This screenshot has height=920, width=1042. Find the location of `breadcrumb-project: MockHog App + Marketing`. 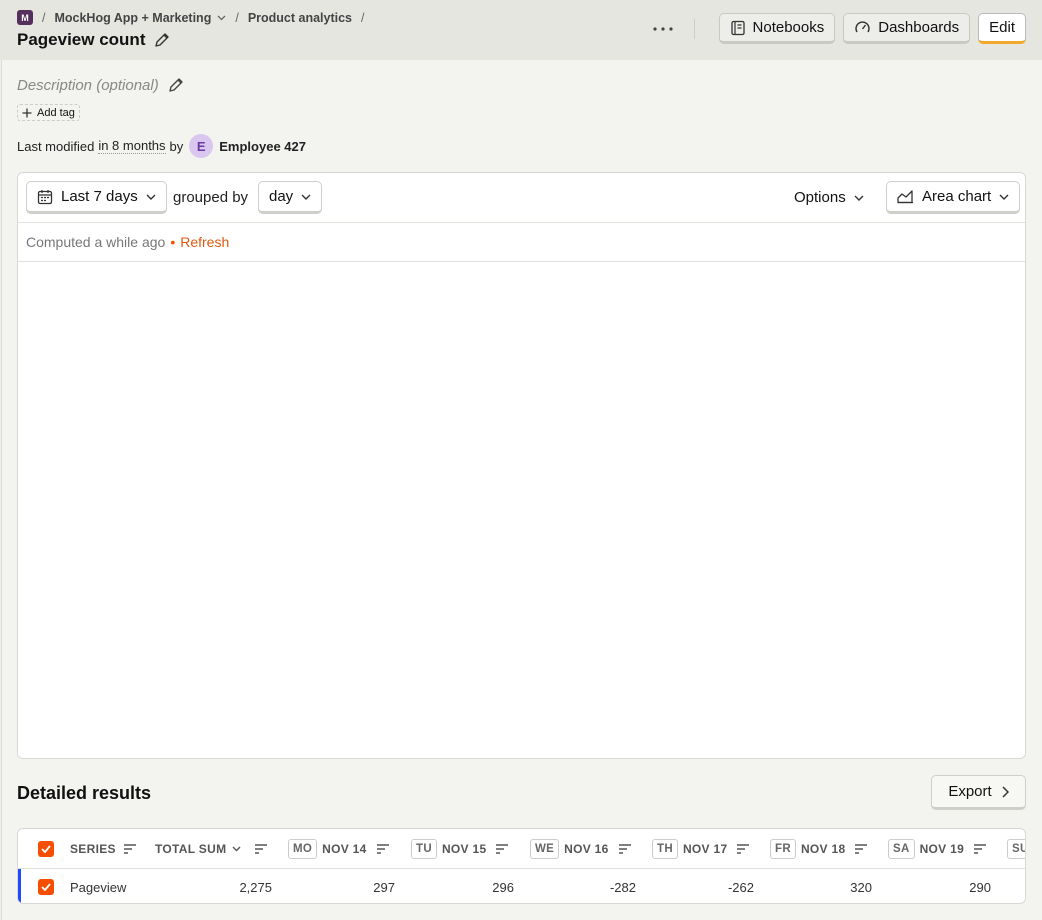

breadcrumb-project: MockHog App + Marketing is located at coordinates (140, 18).